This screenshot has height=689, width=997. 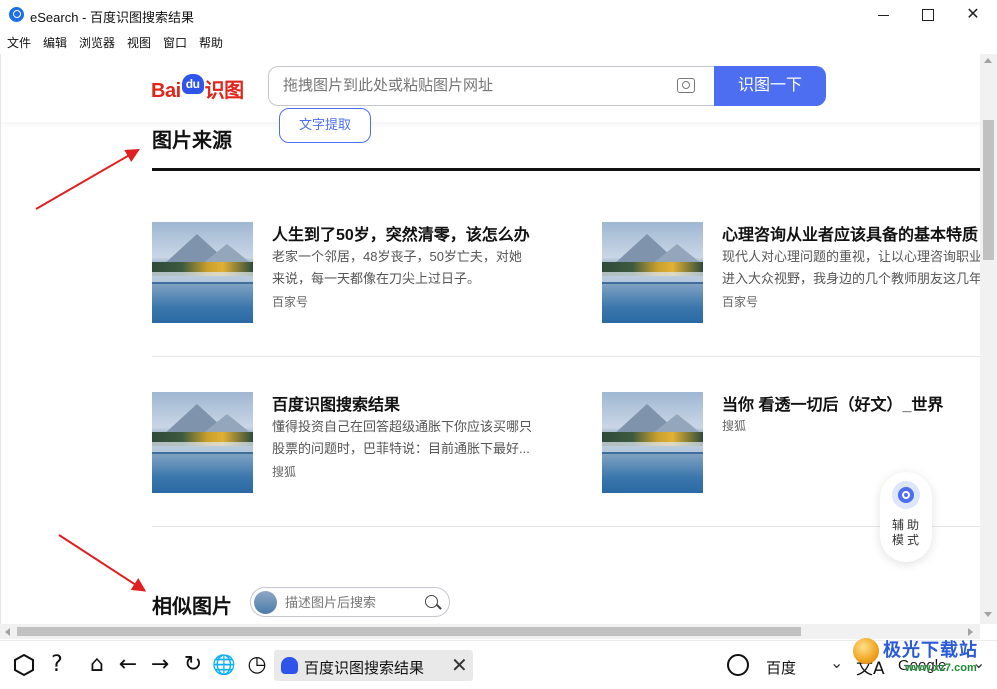 What do you see at coordinates (7, 632) in the screenshot?
I see `scroll-left-icon` at bounding box center [7, 632].